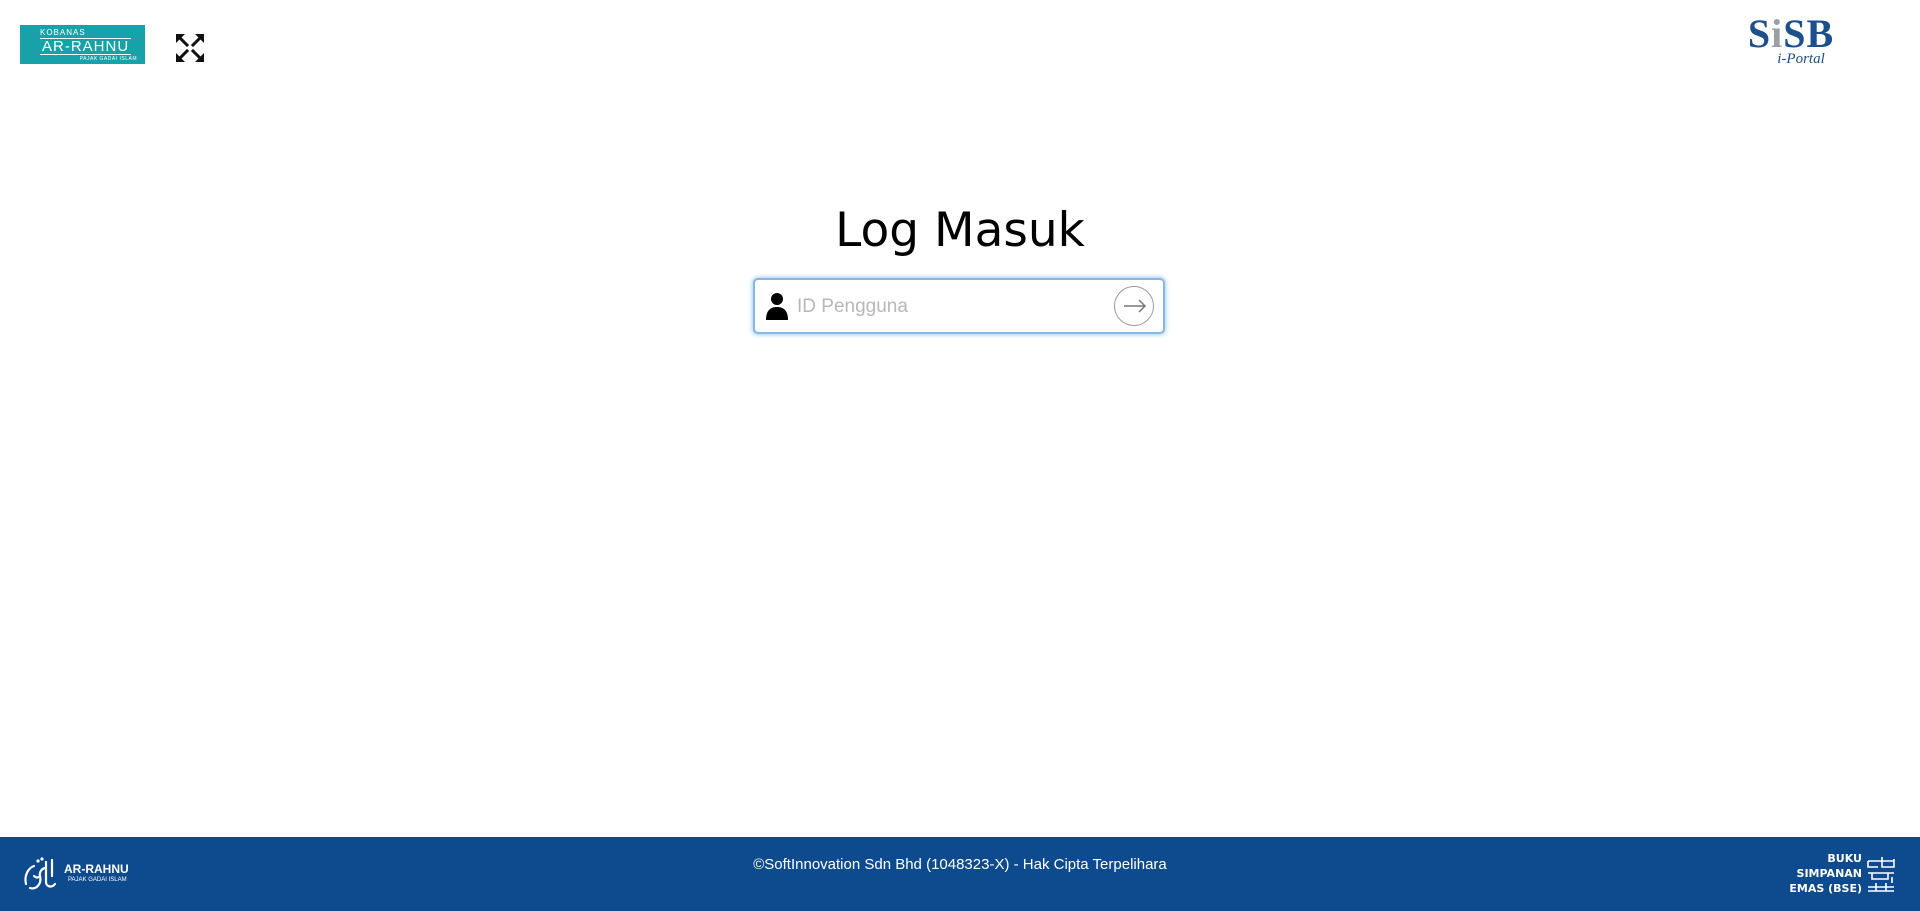 The width and height of the screenshot is (1920, 911). I want to click on user-id-field-group, so click(959, 306).